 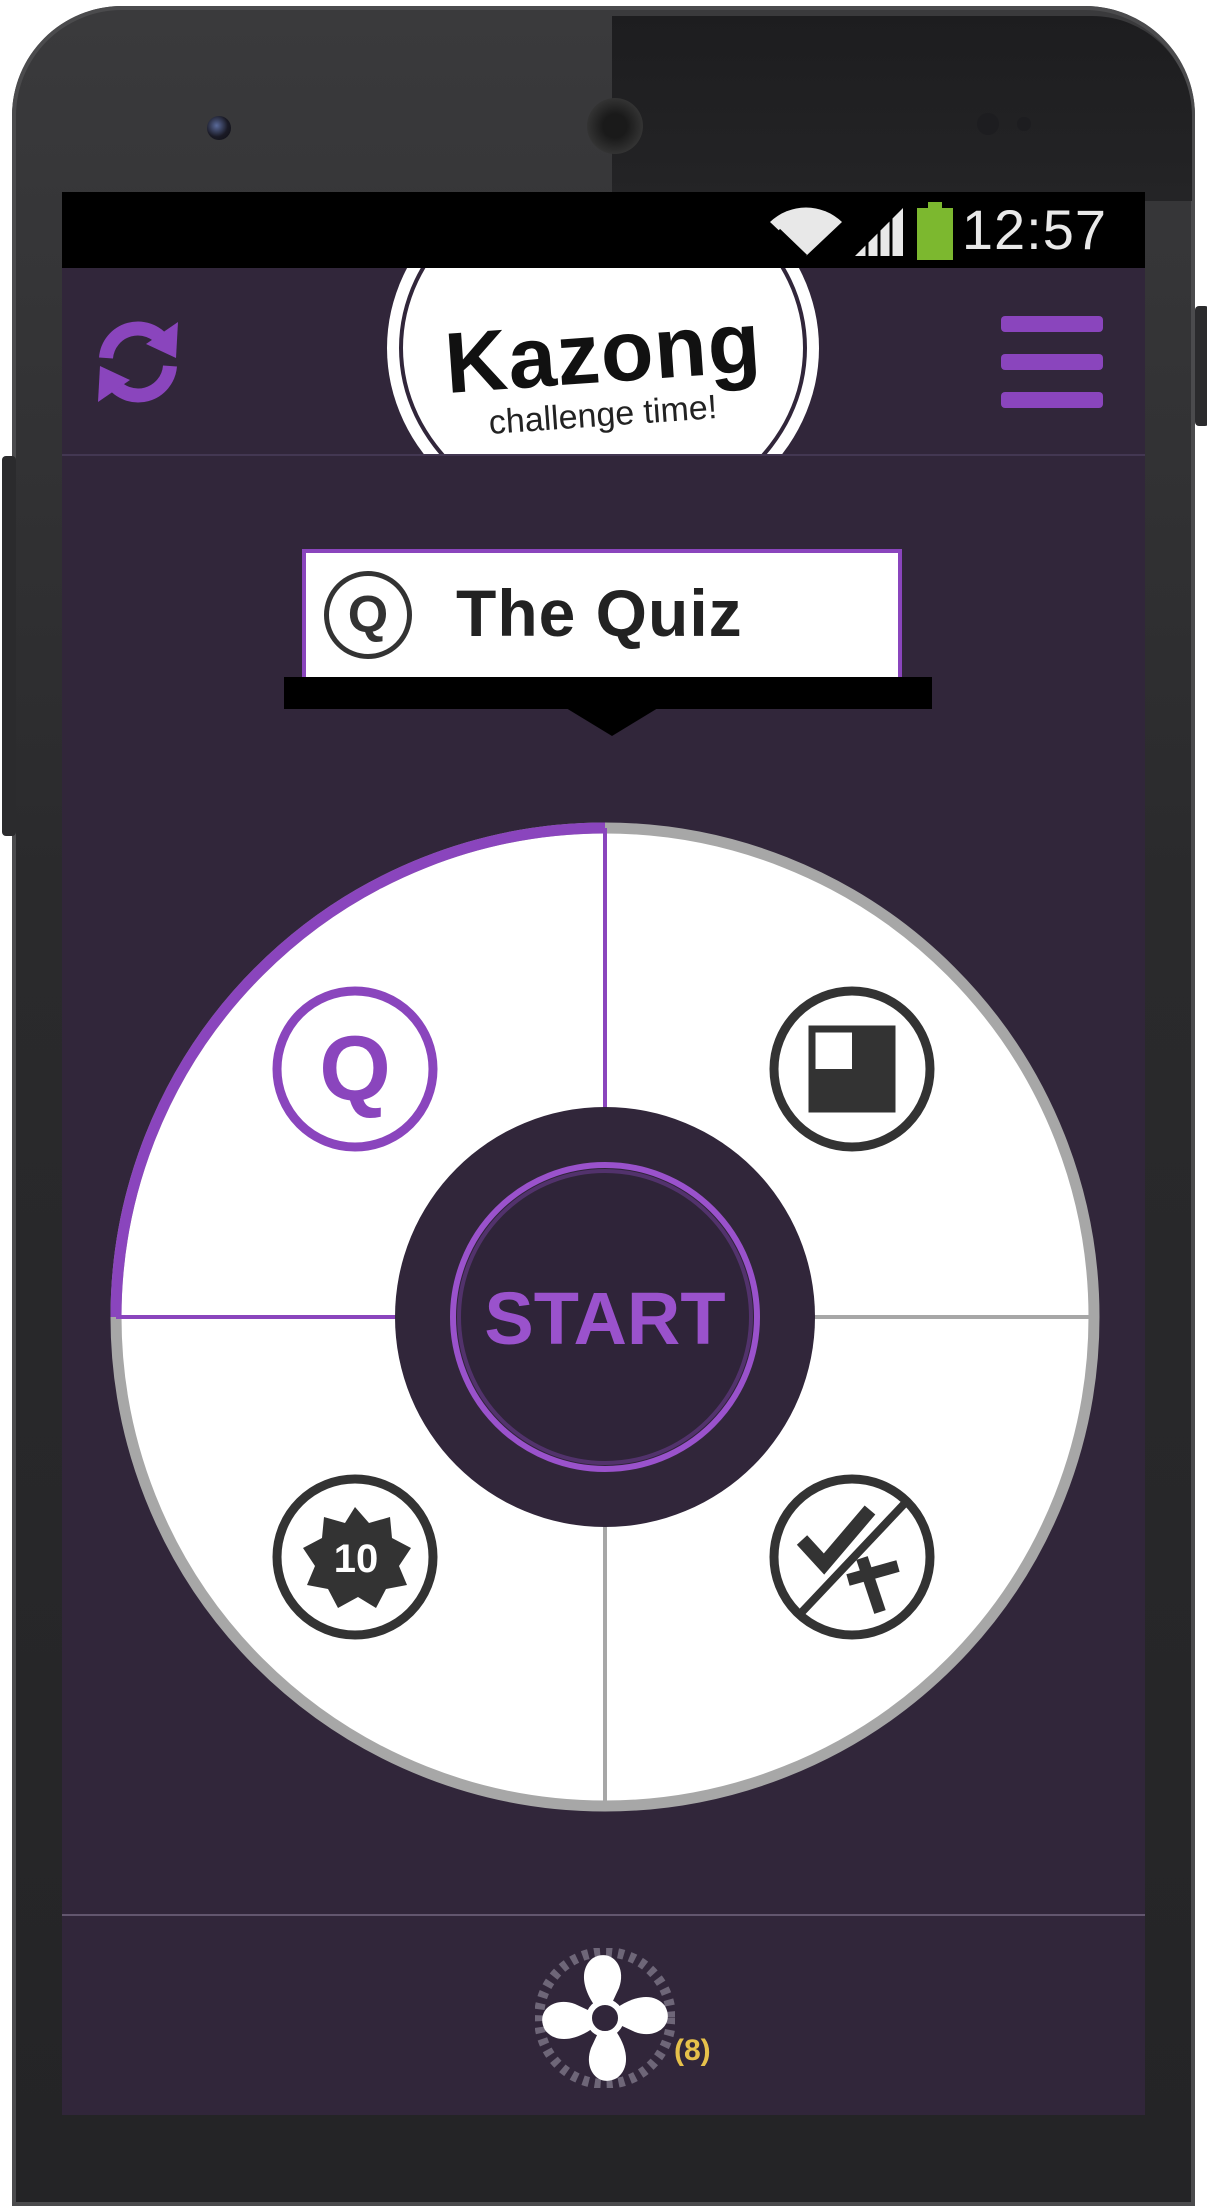 I want to click on check-cross-icon, so click(x=852, y=1557).